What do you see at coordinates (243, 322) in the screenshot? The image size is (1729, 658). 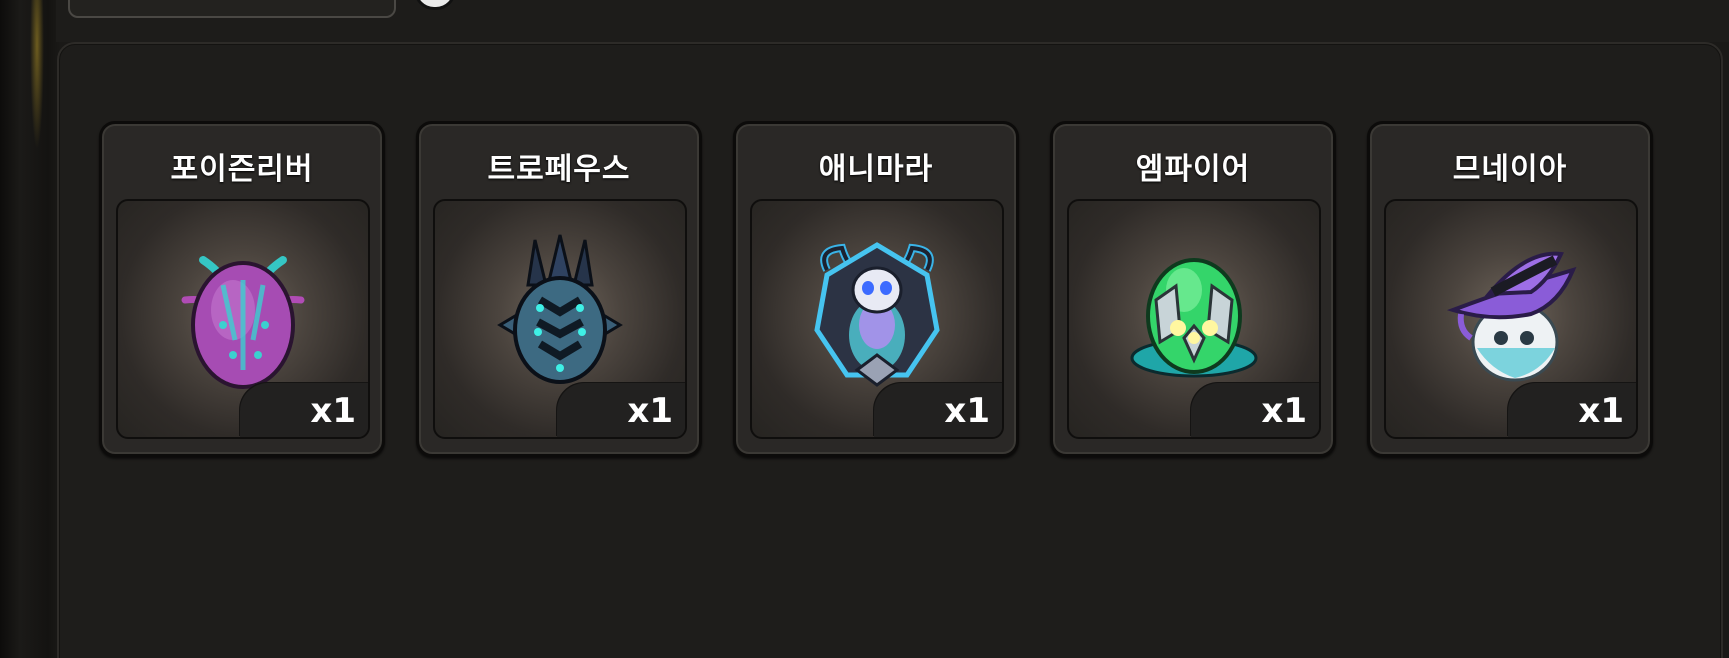 I see `poison-egg-icon` at bounding box center [243, 322].